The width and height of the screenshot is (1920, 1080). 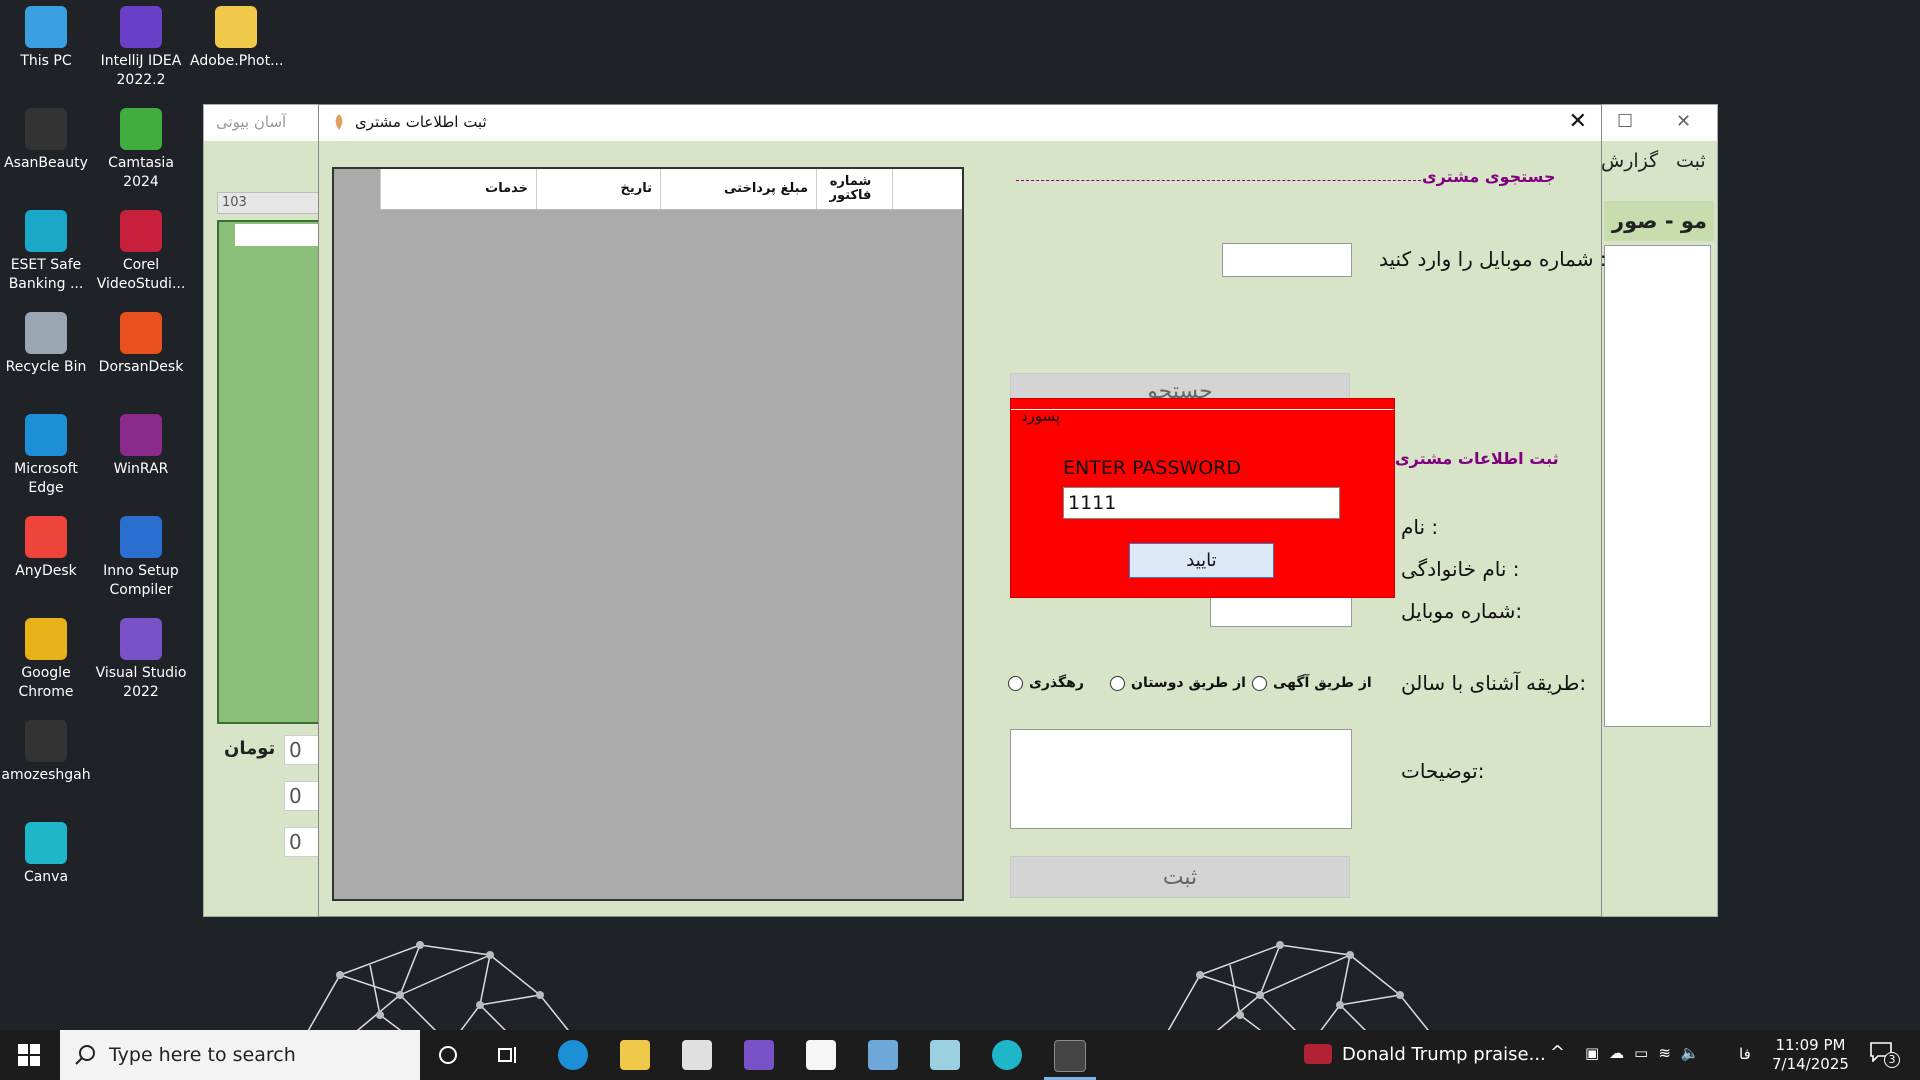 What do you see at coordinates (339, 122) in the screenshot?
I see `app-logo-icon` at bounding box center [339, 122].